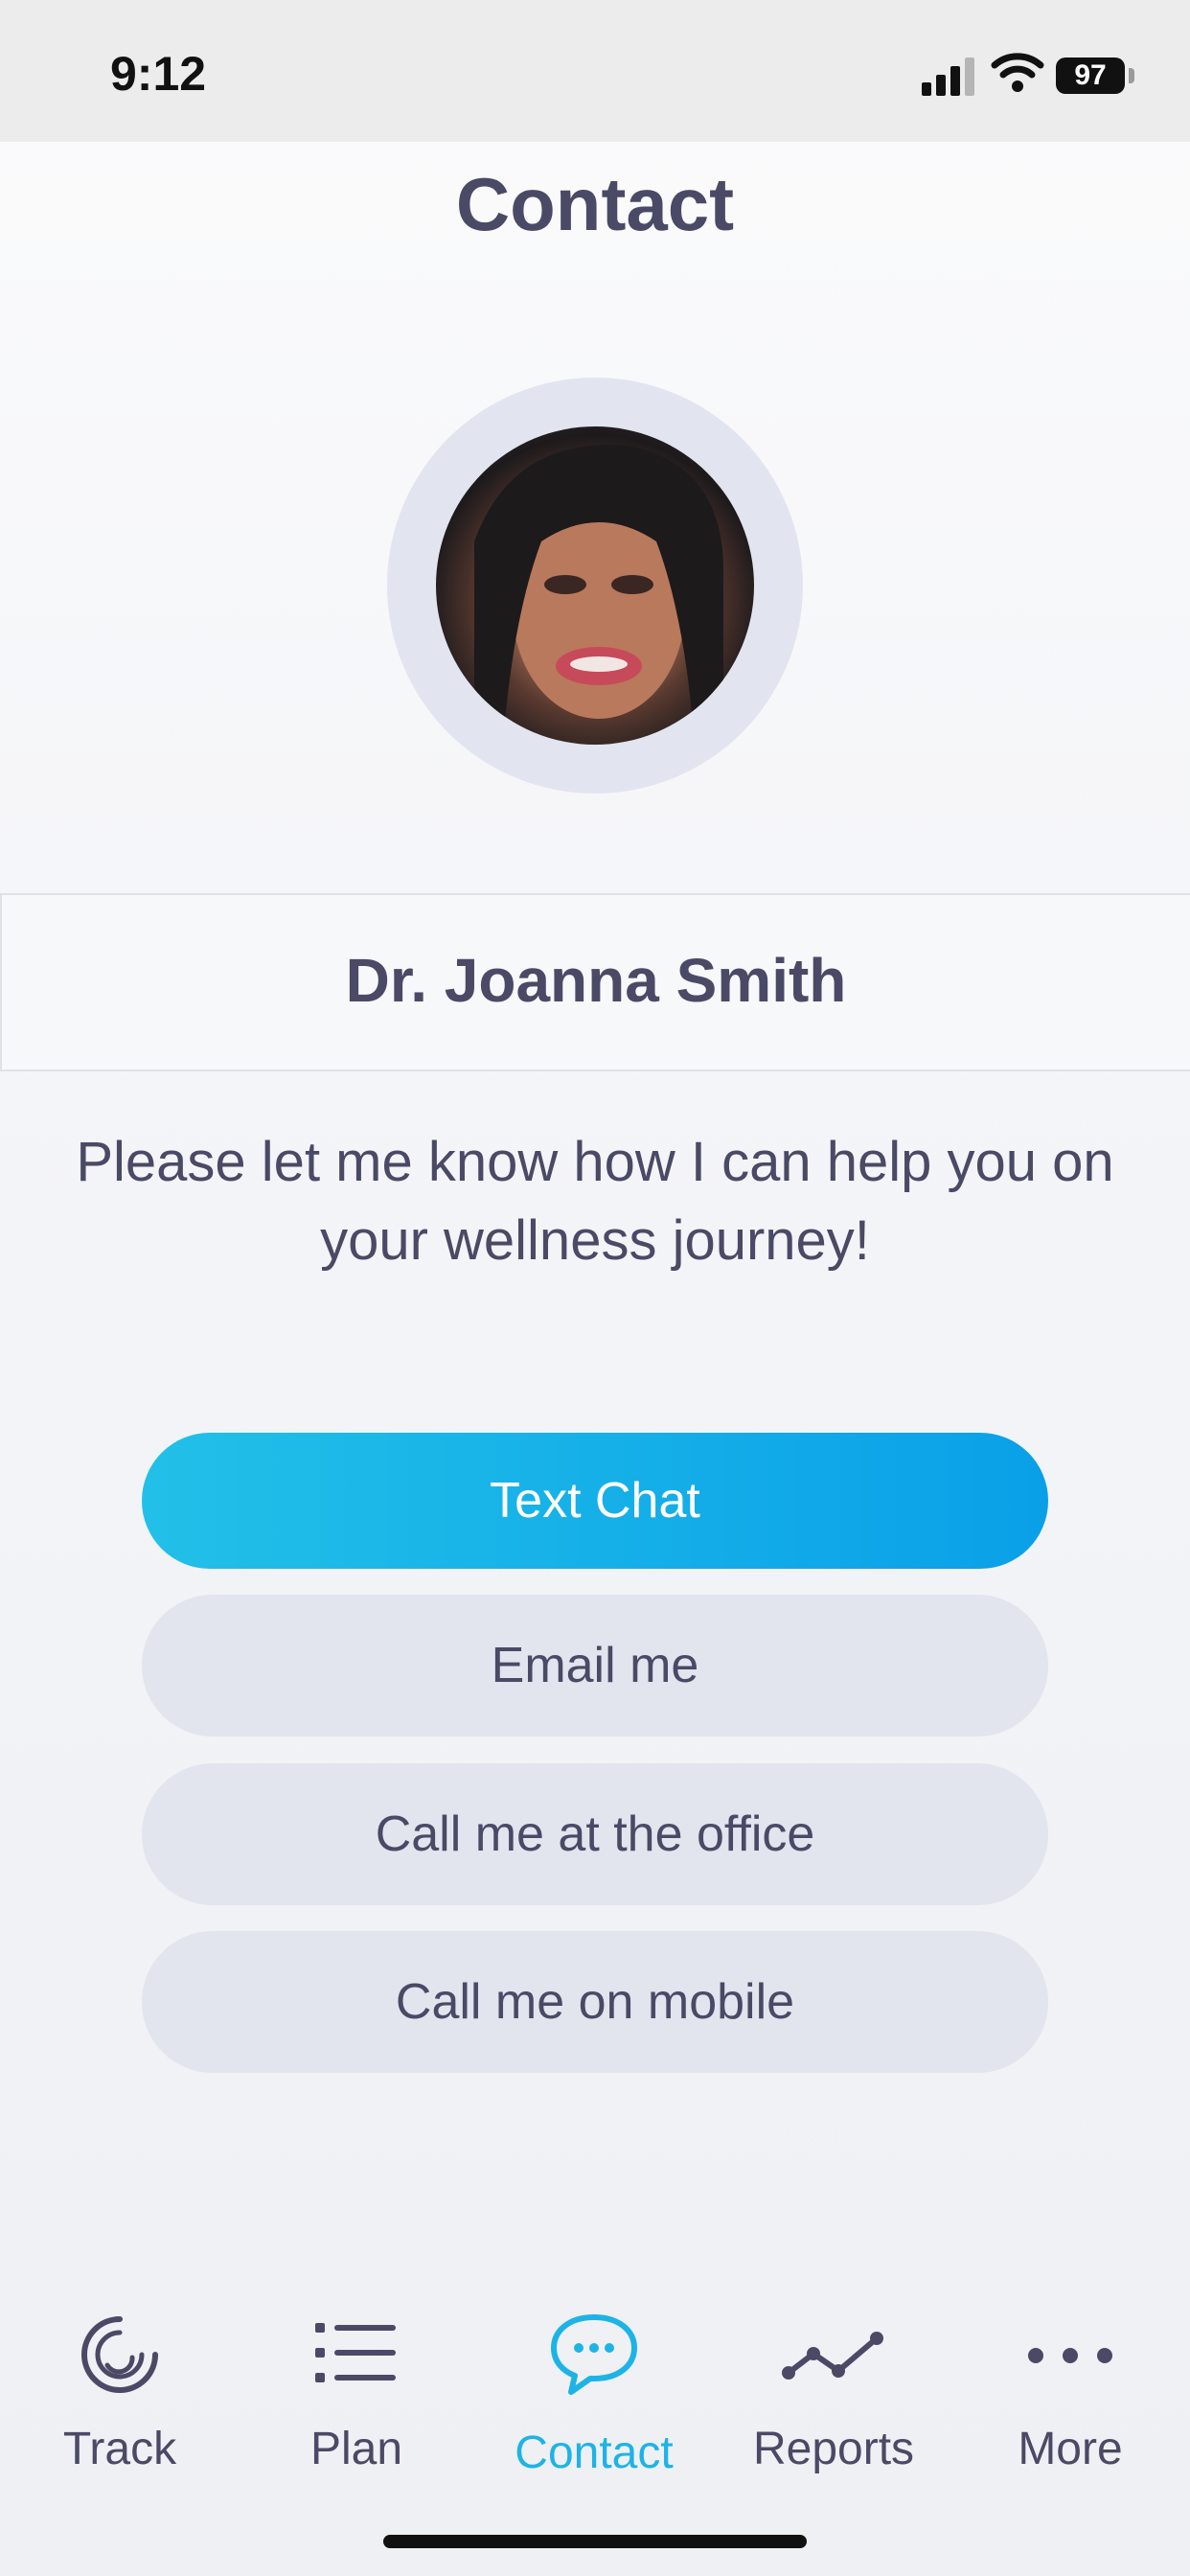 This screenshot has height=2576, width=1190. What do you see at coordinates (120, 2449) in the screenshot?
I see `tab-track-label: Track` at bounding box center [120, 2449].